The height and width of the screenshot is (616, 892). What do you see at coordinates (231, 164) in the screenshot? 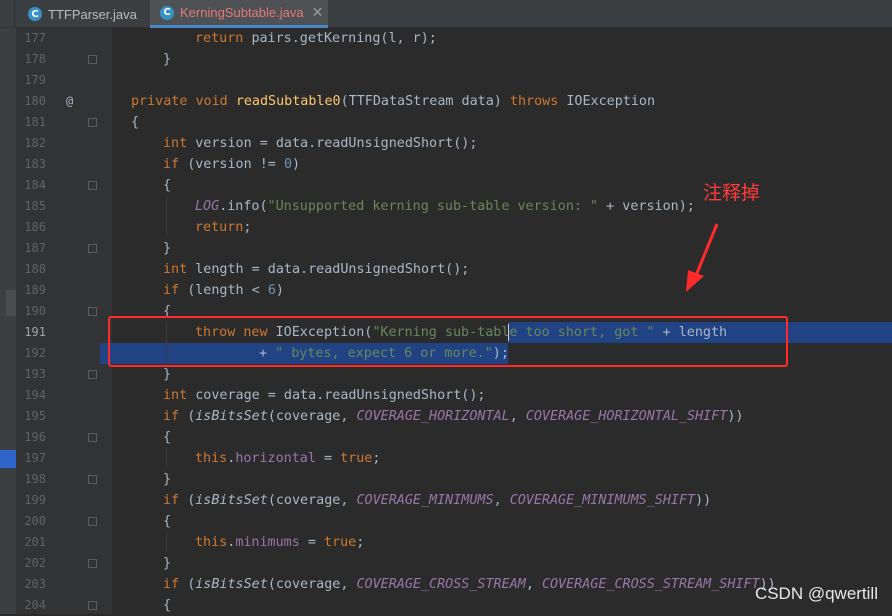
I see `code-text: if (version != 0)` at bounding box center [231, 164].